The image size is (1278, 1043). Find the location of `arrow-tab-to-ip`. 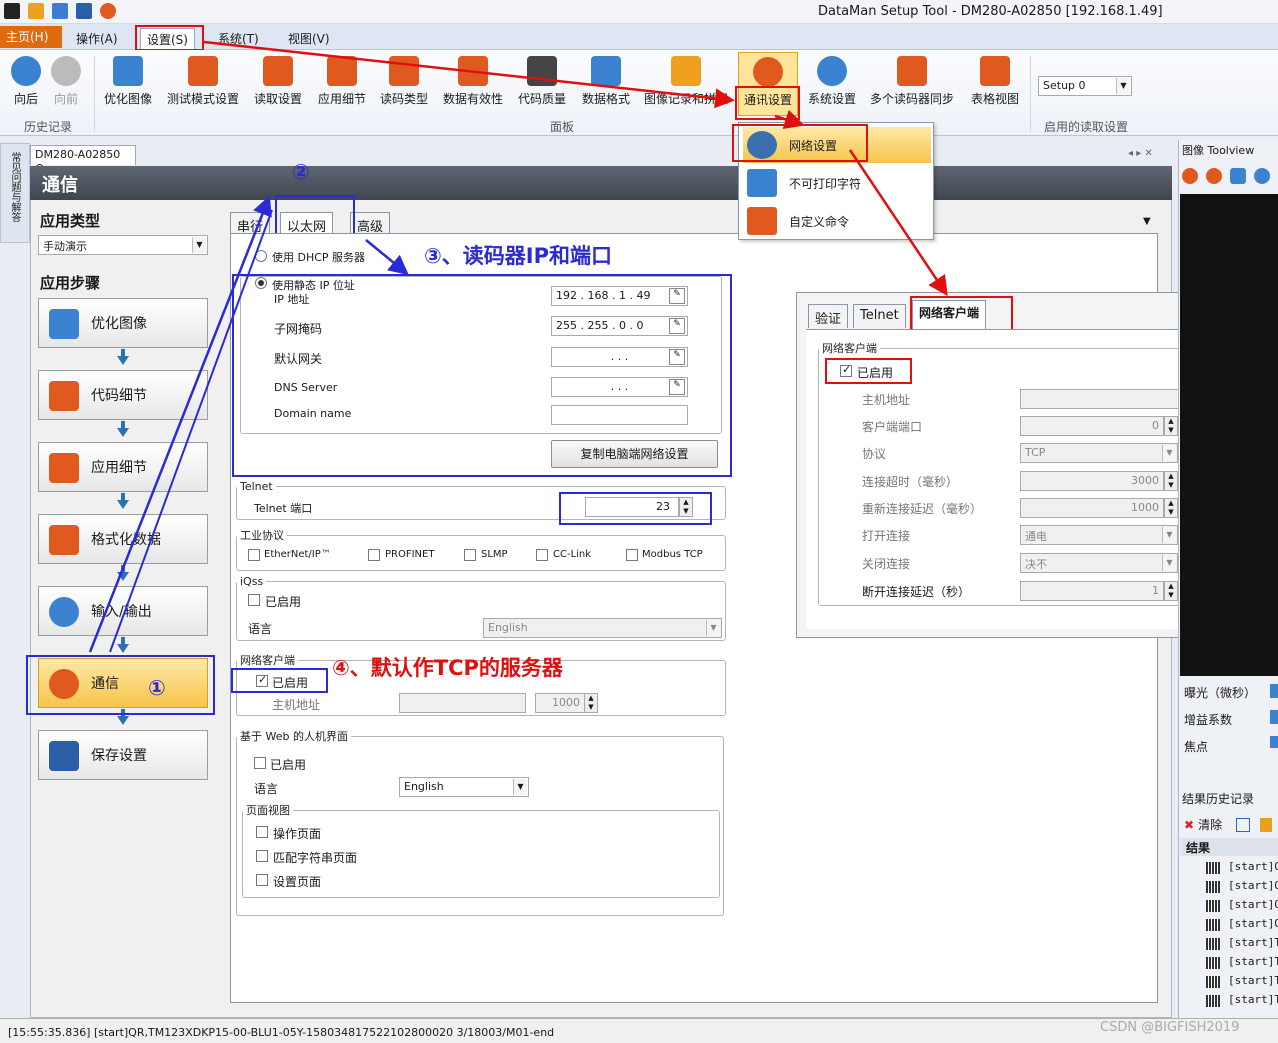

arrow-tab-to-ip is located at coordinates (387, 257).